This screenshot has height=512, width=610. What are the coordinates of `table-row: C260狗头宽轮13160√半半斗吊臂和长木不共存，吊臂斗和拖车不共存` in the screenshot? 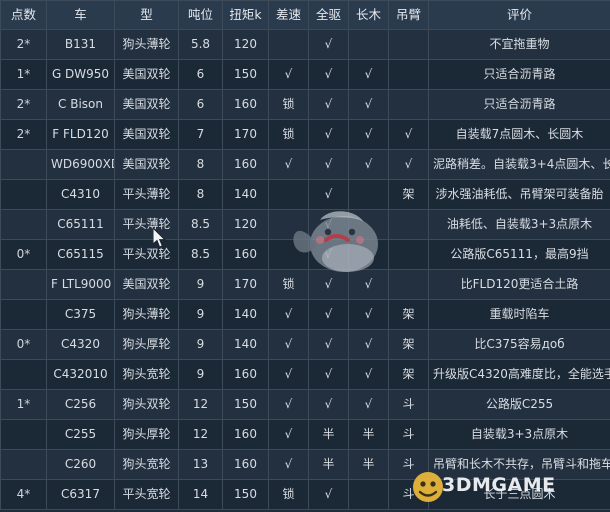 It's located at (305, 464).